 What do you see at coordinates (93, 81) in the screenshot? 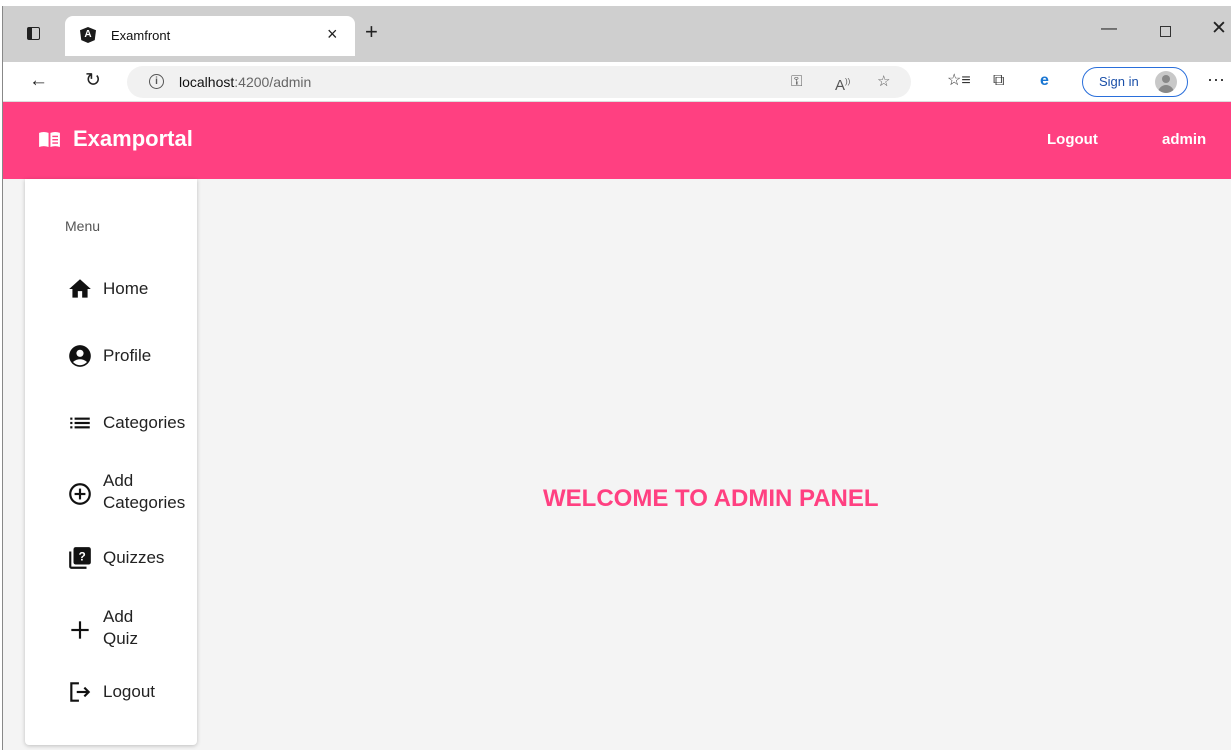
I see `reload-icon: ↻` at bounding box center [93, 81].